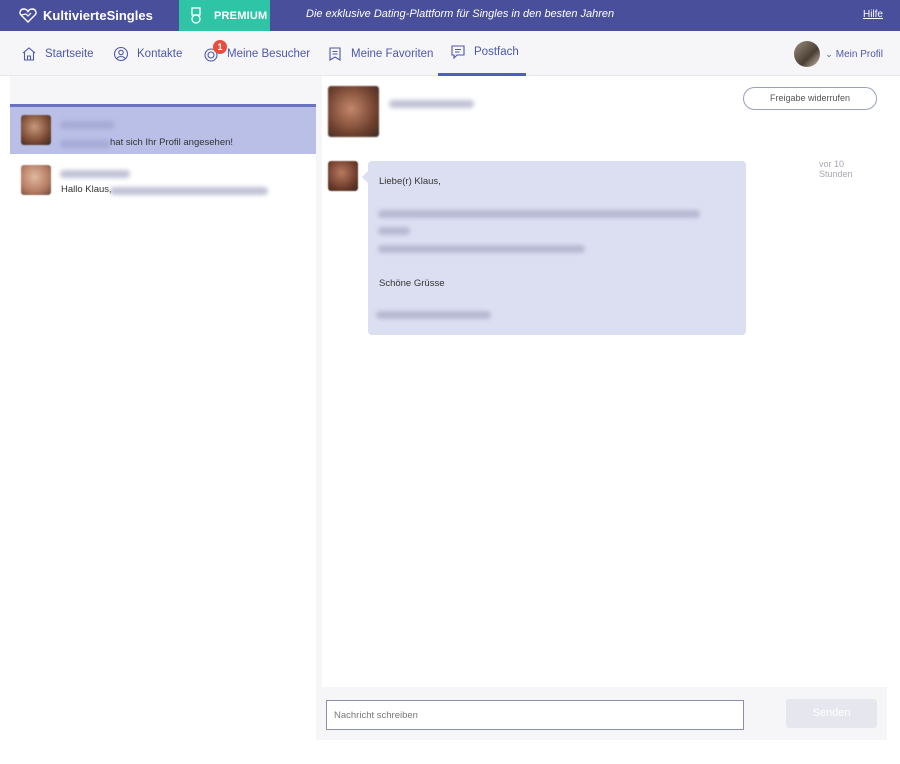  Describe the element at coordinates (343, 176) in the screenshot. I see `sender-avatar` at that location.